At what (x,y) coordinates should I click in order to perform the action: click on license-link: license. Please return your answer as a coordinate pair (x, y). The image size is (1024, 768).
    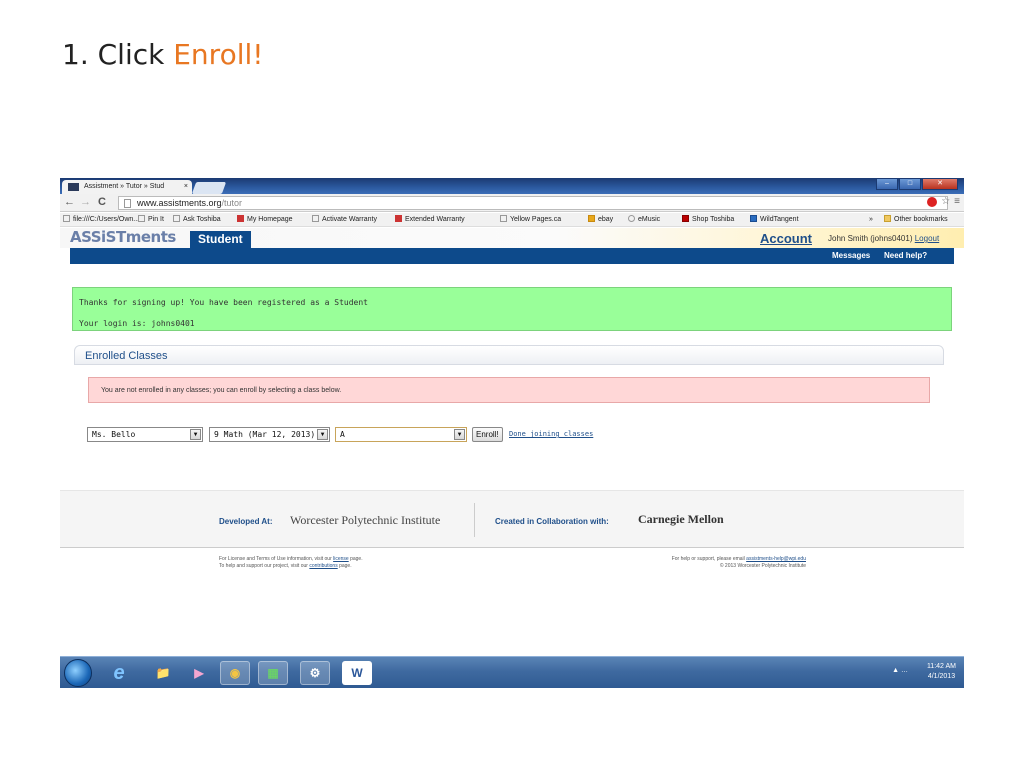
    Looking at the image, I should click on (341, 559).